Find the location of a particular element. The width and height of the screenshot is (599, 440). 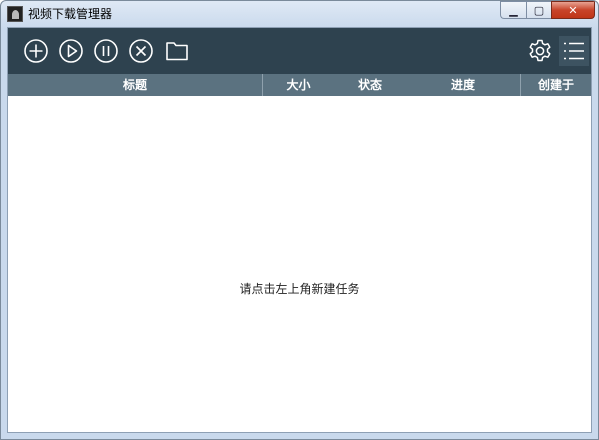

pause-button is located at coordinates (106, 51).